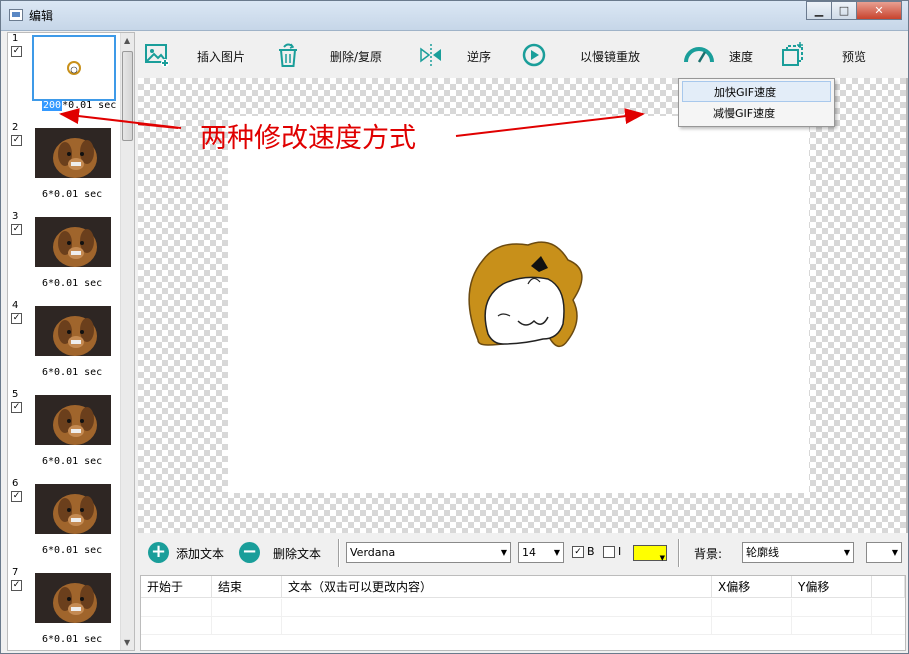 This screenshot has height=654, width=909. Describe the element at coordinates (756, 91) in the screenshot. I see `menu-item-speed-up: 加快GIF速度` at that location.